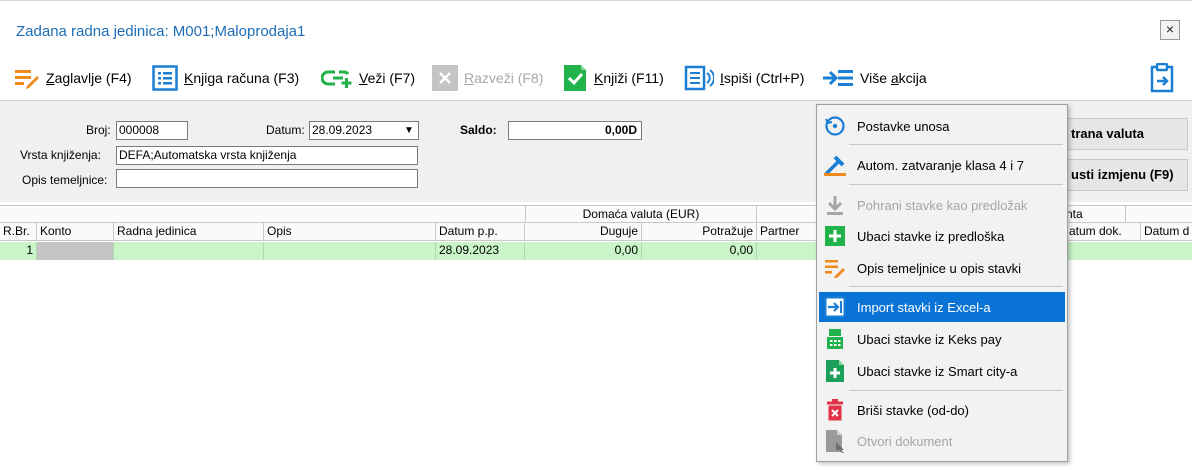 Image resolution: width=1192 pixels, height=475 pixels. What do you see at coordinates (480, 251) in the screenshot?
I see `cell-datum-pp: 28.09.2023` at bounding box center [480, 251].